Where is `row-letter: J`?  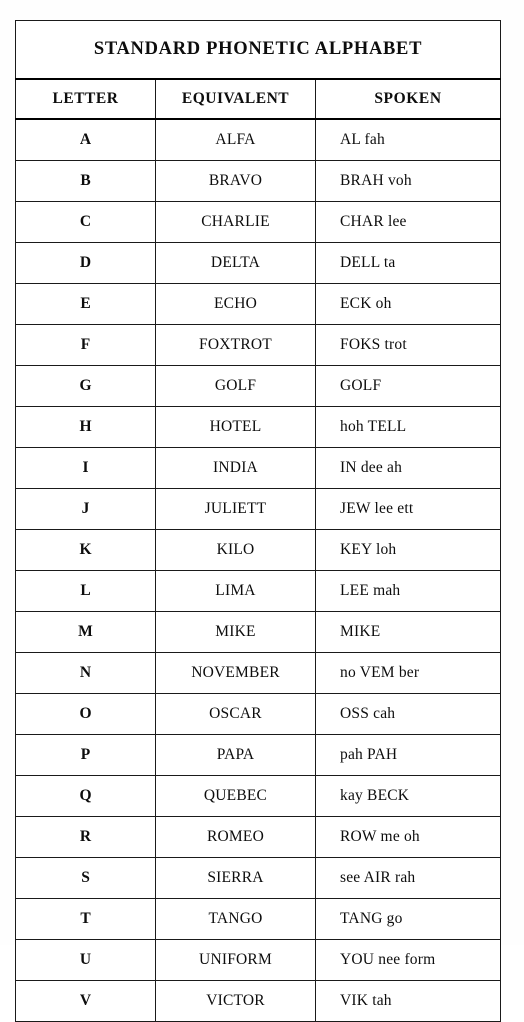 row-letter: J is located at coordinates (85, 509).